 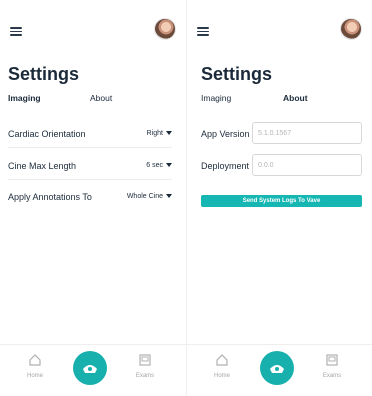 I want to click on field-label: App Version, so click(x=225, y=134).